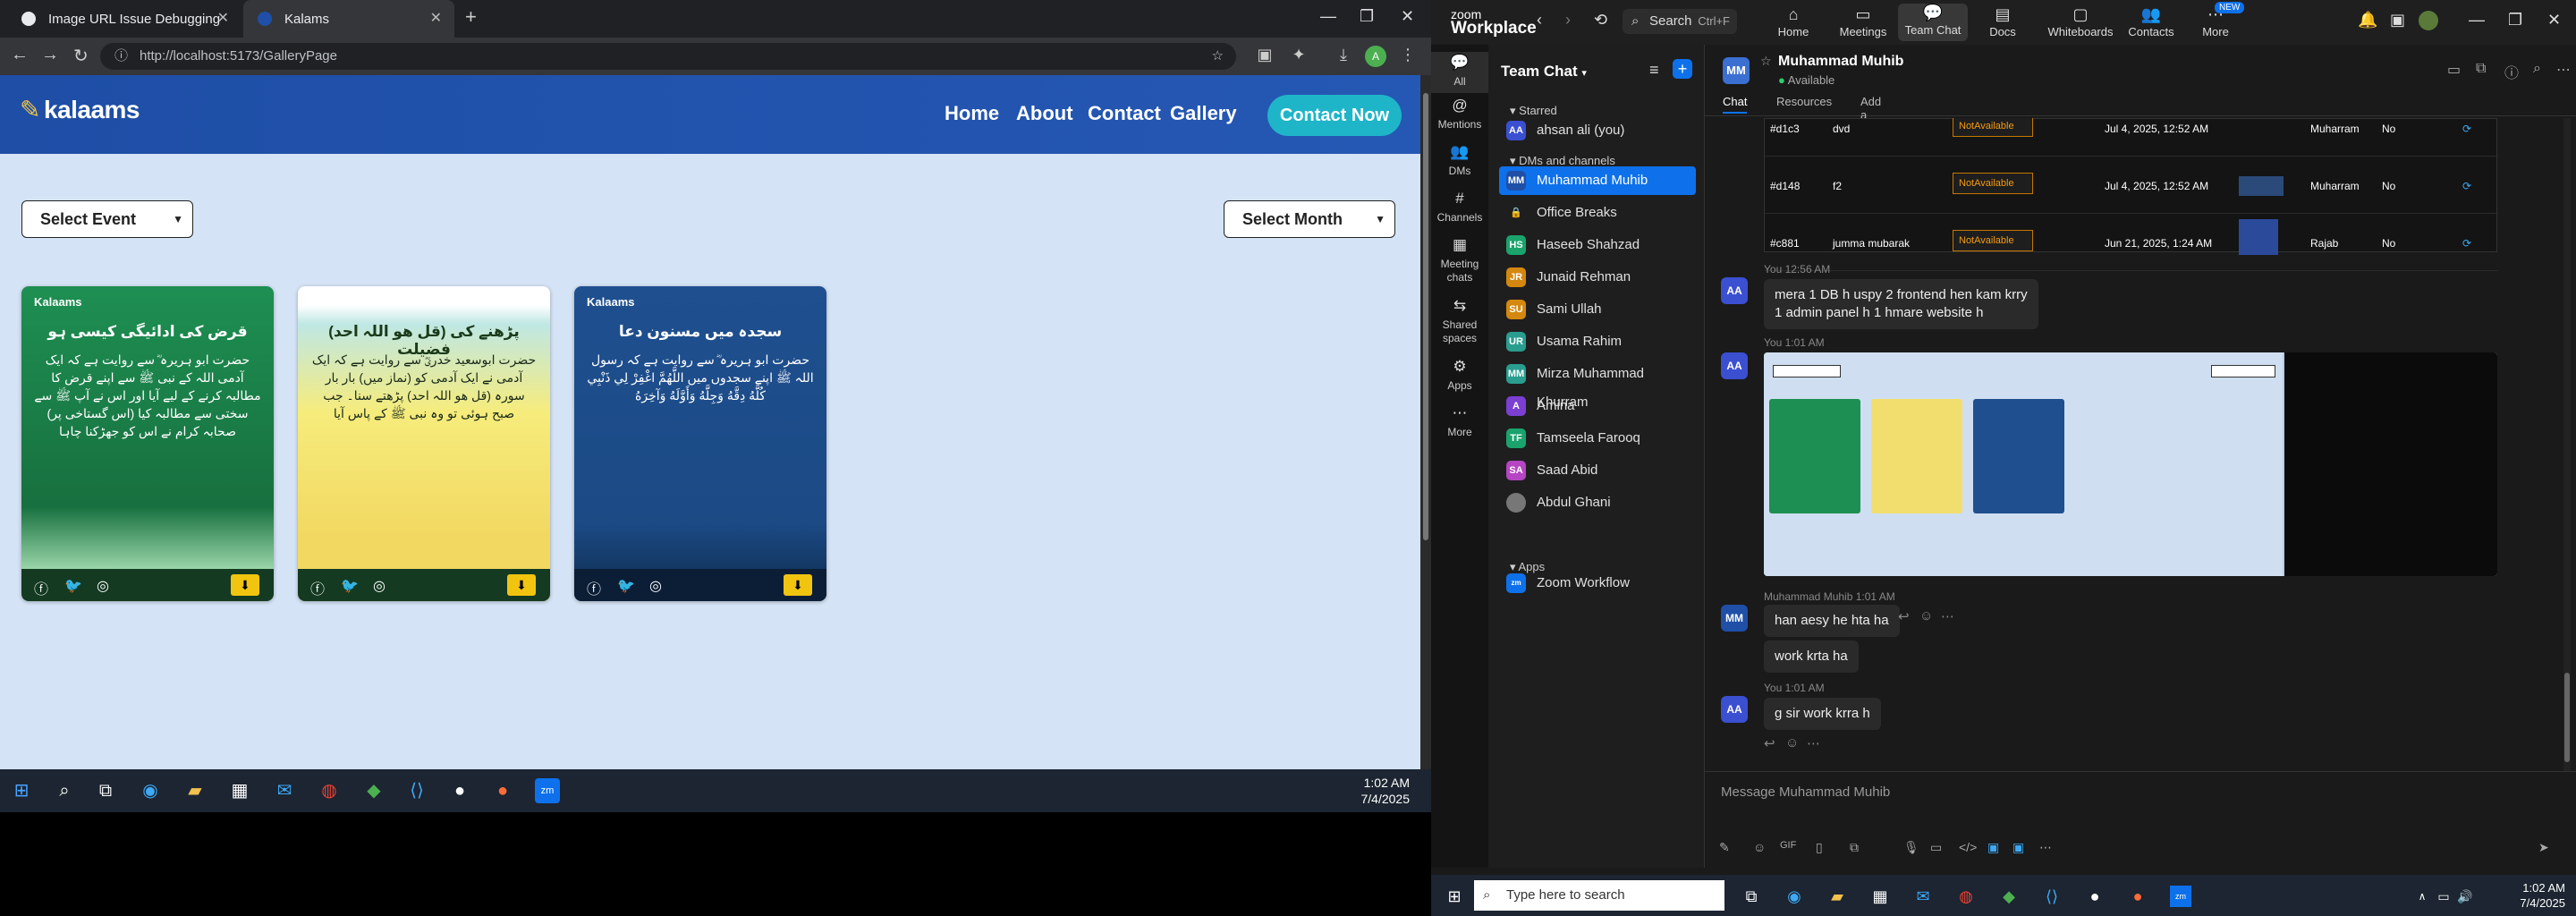 The image size is (2576, 916). I want to click on select-event-dropdown: Select Event ▼, so click(107, 219).